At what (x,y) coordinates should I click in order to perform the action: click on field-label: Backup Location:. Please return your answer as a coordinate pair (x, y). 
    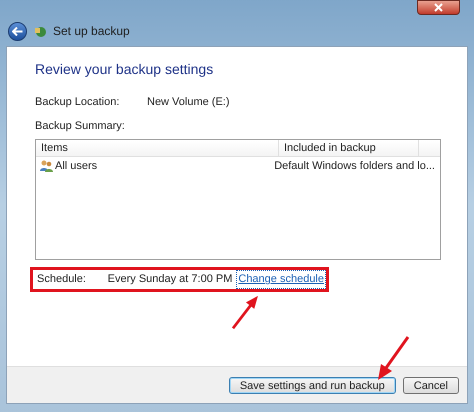
    Looking at the image, I should click on (77, 102).